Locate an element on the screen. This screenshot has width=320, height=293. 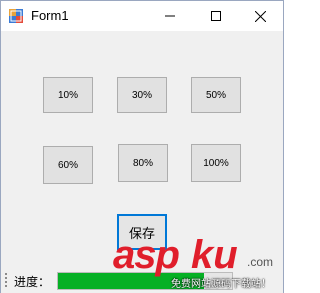
maximize-button is located at coordinates (216, 16).